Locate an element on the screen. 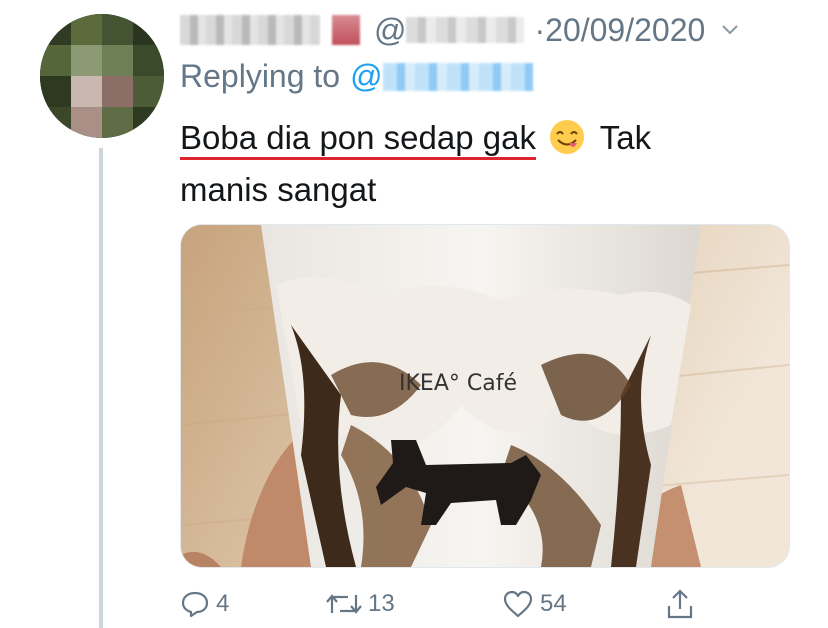 The image size is (828, 628). tweet-text-underlined: Boba dia pon sedap gak is located at coordinates (358, 137).